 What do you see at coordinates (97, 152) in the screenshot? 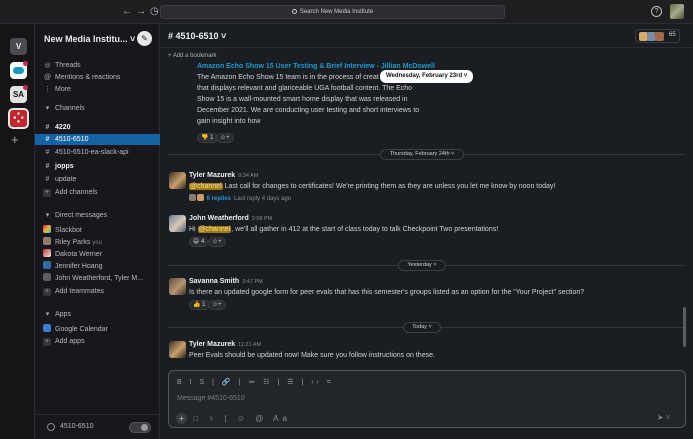
I see `sidebar-item-channel: #4510-6510-ea-slack-api` at bounding box center [97, 152].